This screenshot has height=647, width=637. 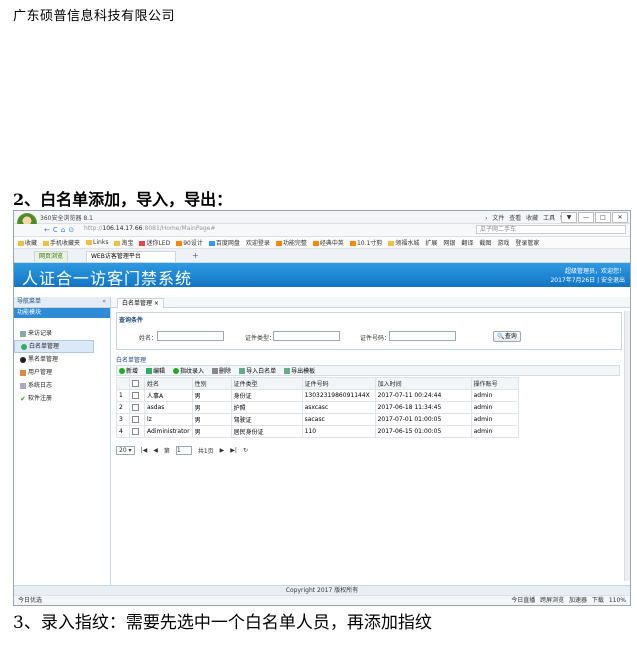 What do you see at coordinates (291, 242) in the screenshot?
I see `fav-item: 功能完整` at bounding box center [291, 242].